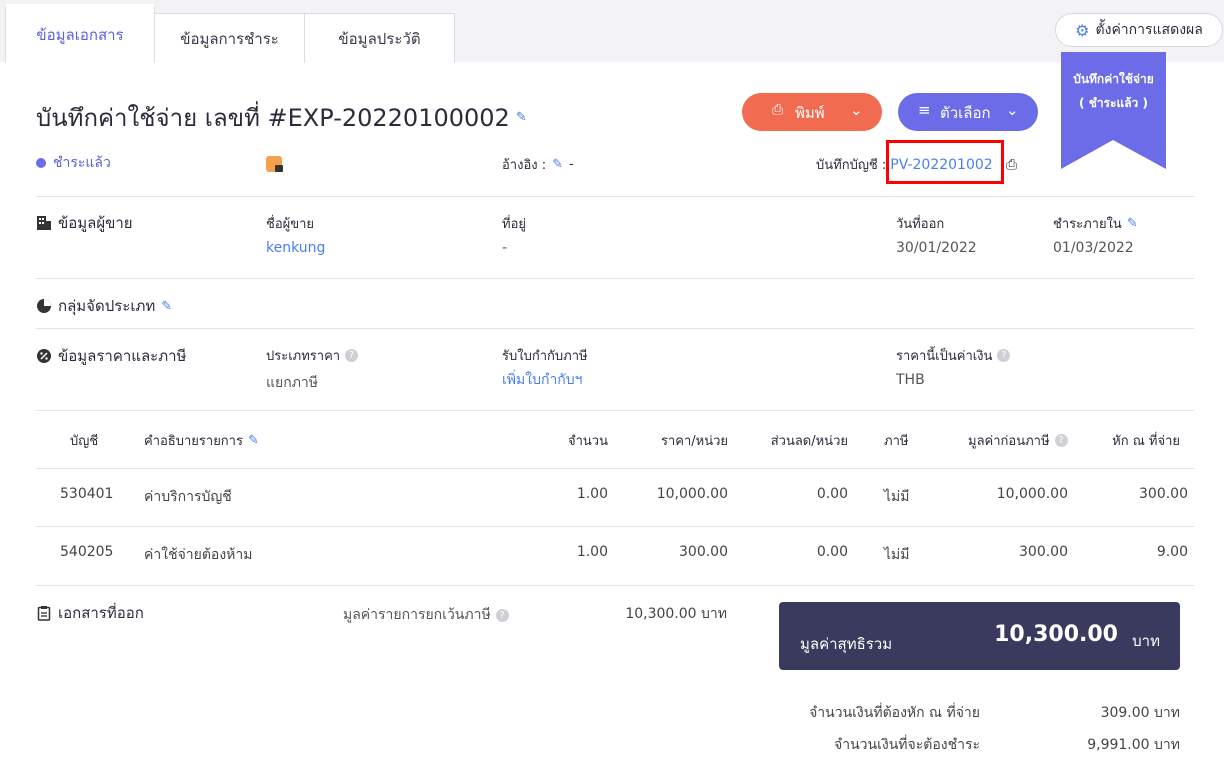 The image size is (1224, 779). Describe the element at coordinates (292, 383) in the screenshot. I see `price-type-value: แยกภาษี` at that location.